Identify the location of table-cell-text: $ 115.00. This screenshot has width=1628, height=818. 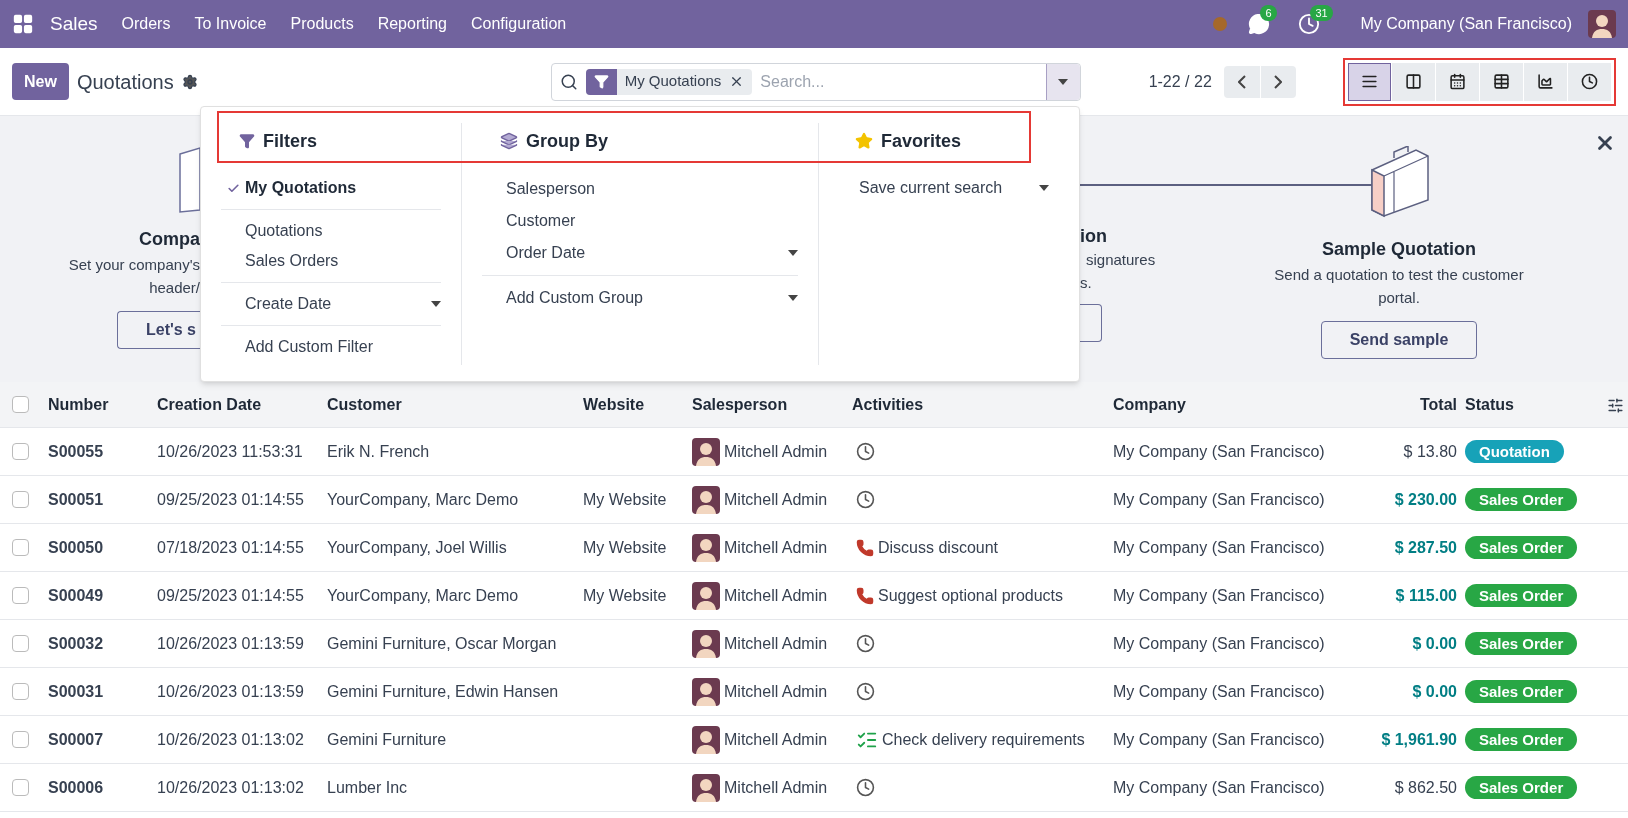
(1425, 595).